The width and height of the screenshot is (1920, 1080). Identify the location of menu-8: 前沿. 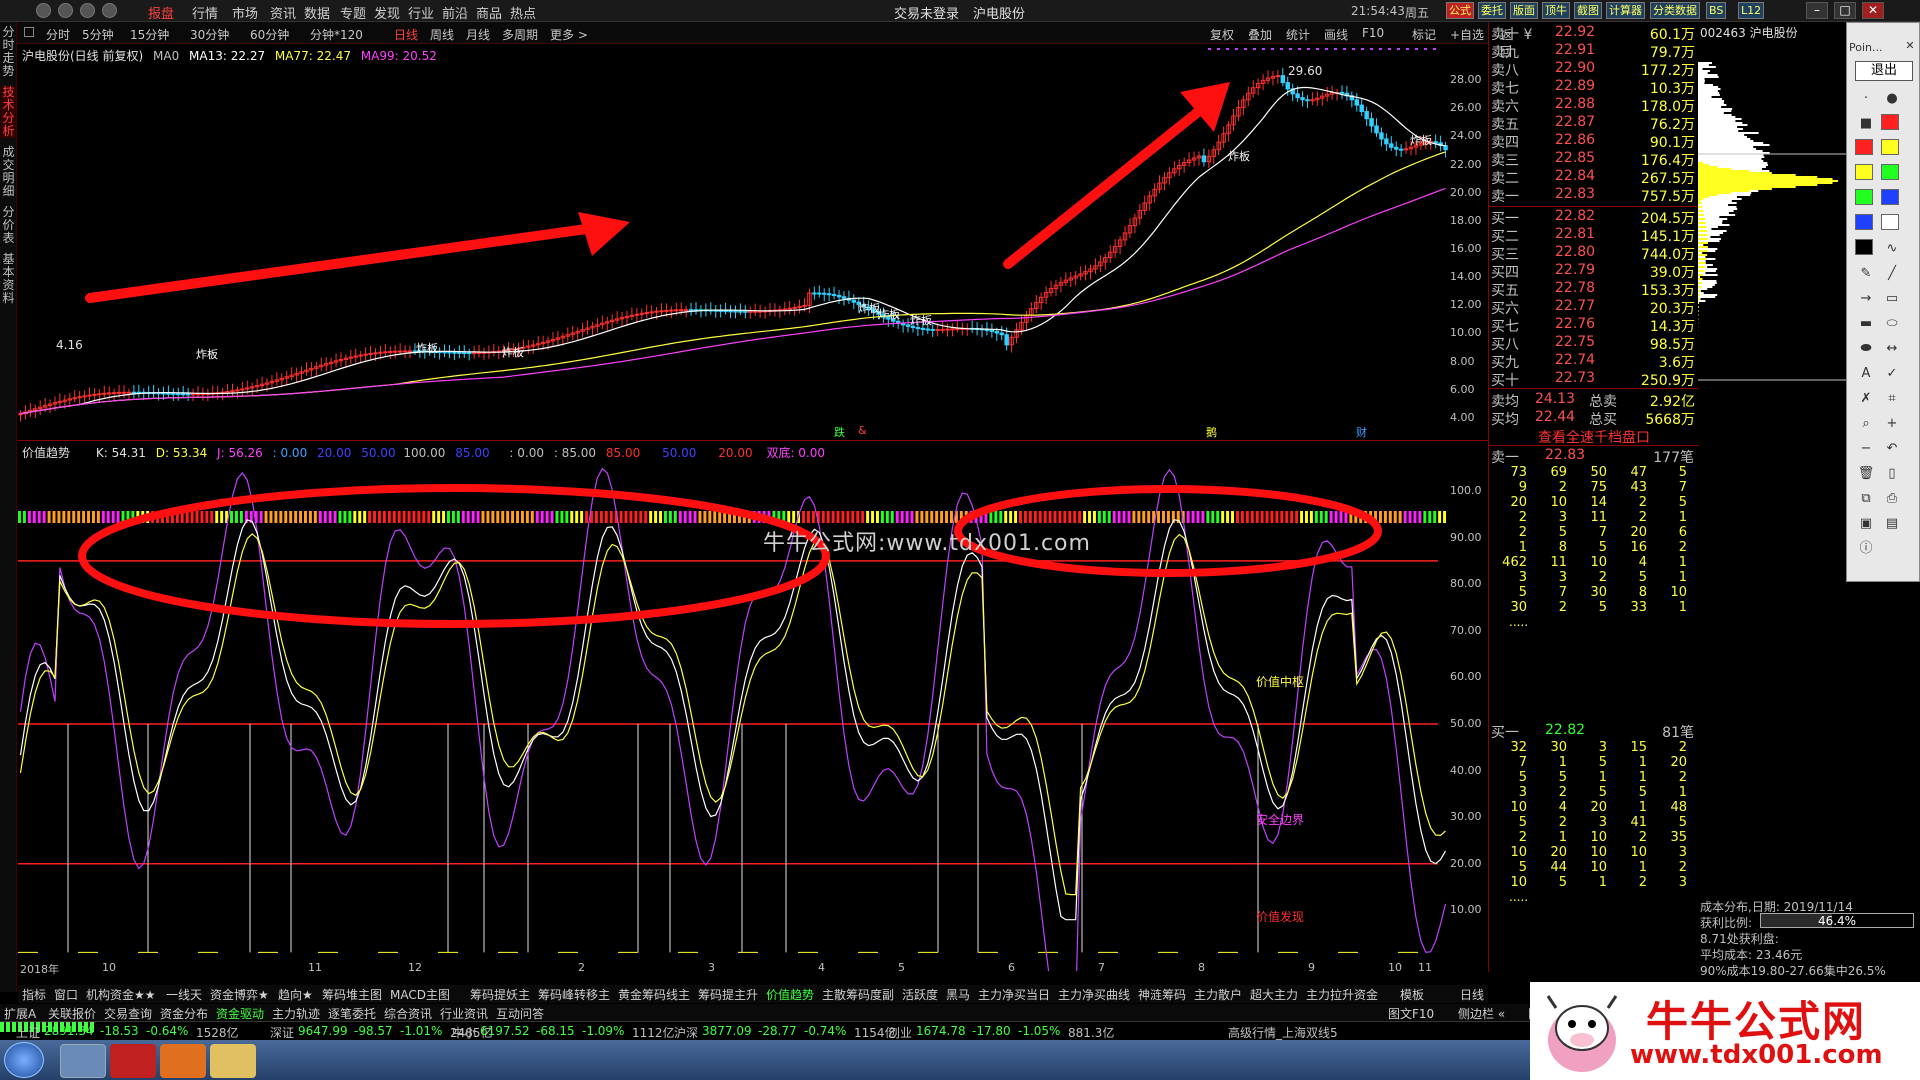
(455, 12).